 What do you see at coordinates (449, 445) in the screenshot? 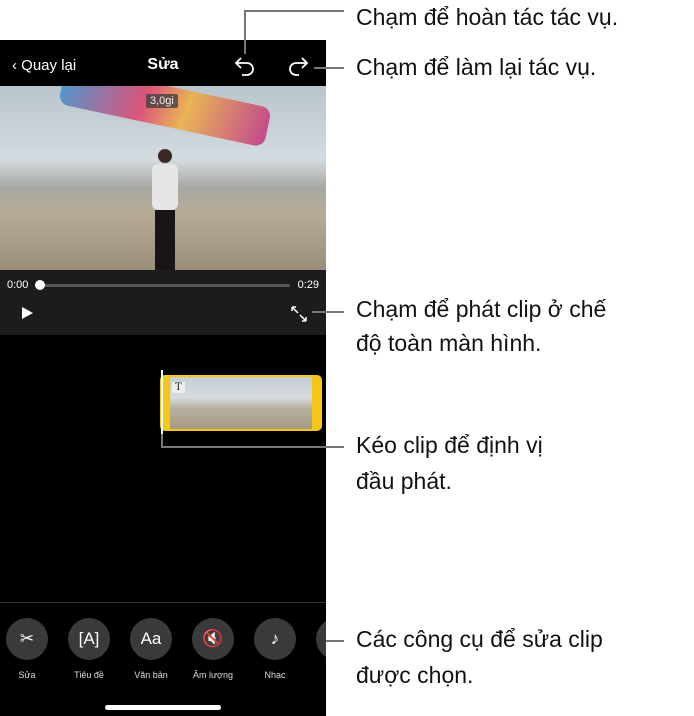
I see `callout-playhead-1: Kéo clip để định vị` at bounding box center [449, 445].